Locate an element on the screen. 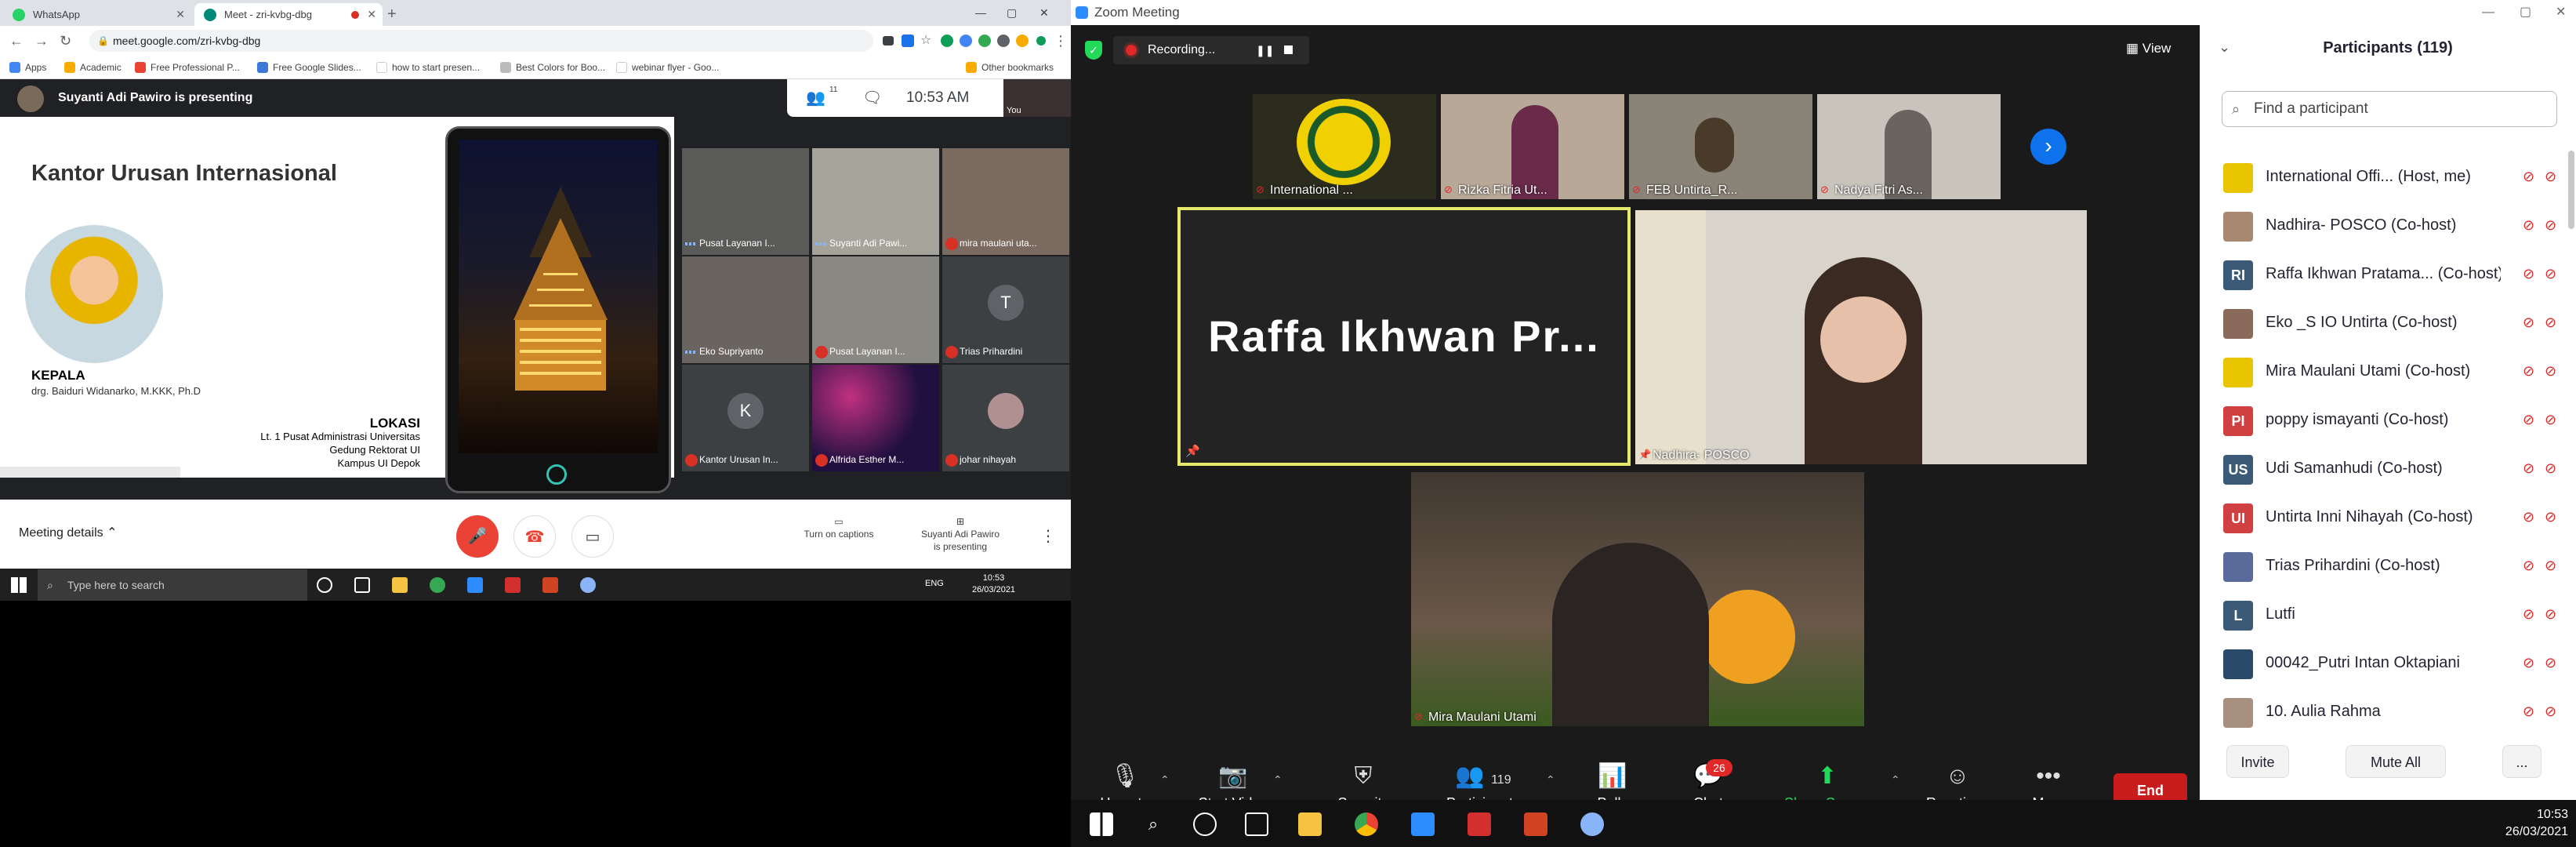 The height and width of the screenshot is (847, 2576). participants-options-icon: ⌃ is located at coordinates (1551, 780).